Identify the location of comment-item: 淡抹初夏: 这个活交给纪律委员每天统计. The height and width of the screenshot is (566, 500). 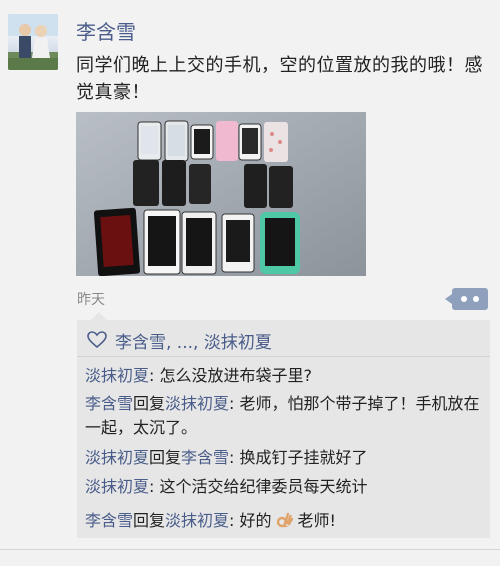
(285, 487).